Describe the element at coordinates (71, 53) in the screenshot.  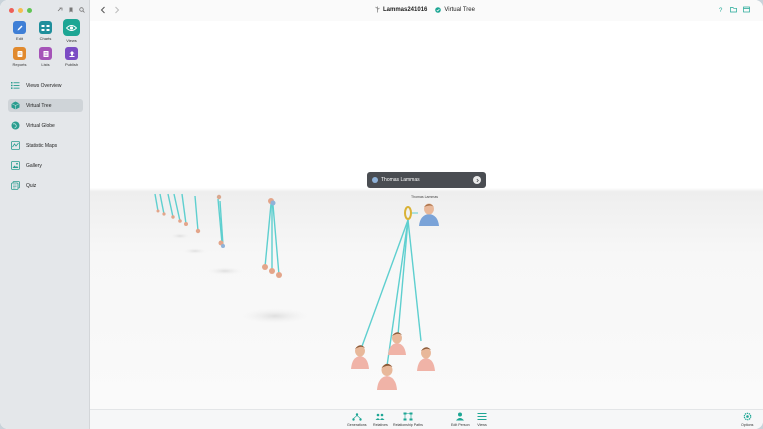
I see `upload-icon` at that location.